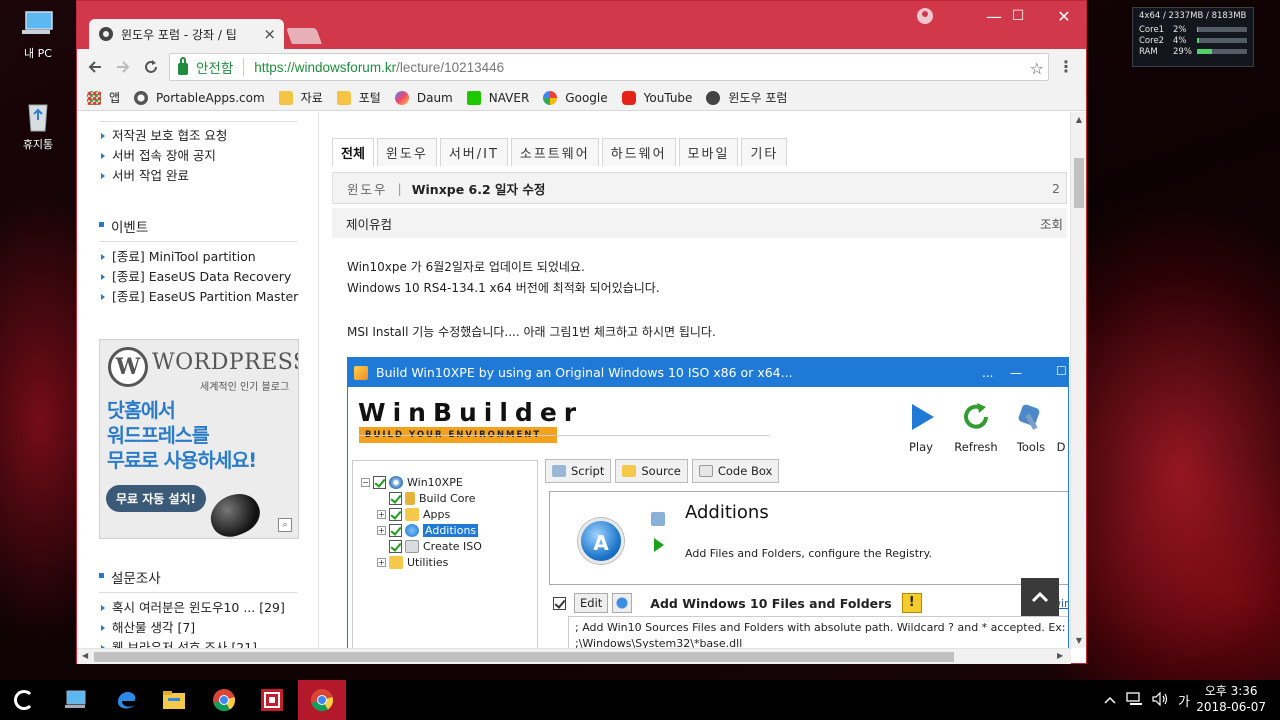  Describe the element at coordinates (192, 608) in the screenshot. I see `poll-item: 혹시 여러분은 윈도우10 ... [29]` at that location.